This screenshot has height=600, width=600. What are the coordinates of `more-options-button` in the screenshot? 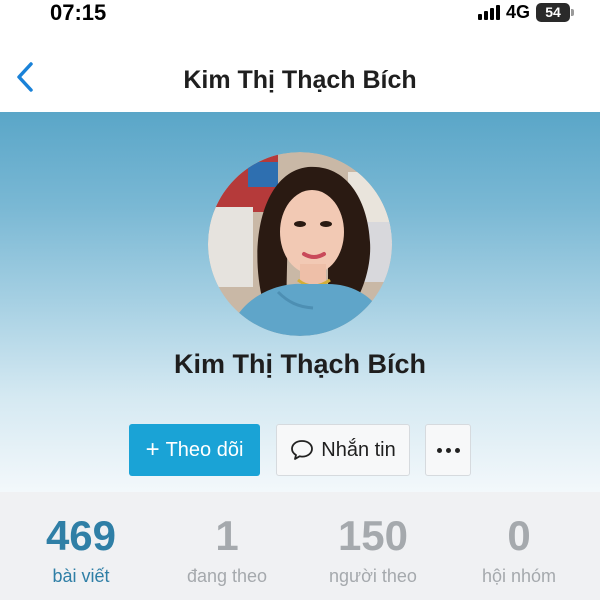 It's located at (448, 450).